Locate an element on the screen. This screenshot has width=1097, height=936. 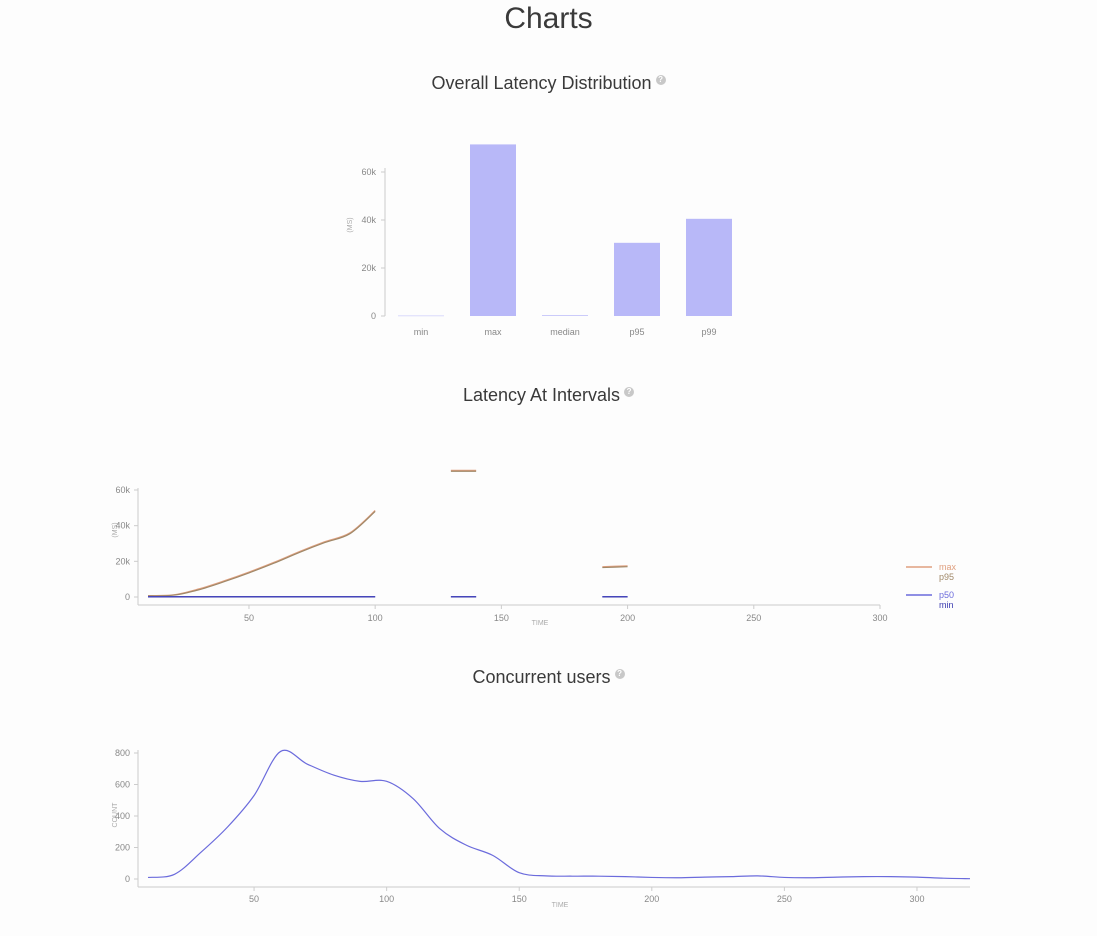
concurrent-users-chart-title: Concurrent users? is located at coordinates (548, 677).